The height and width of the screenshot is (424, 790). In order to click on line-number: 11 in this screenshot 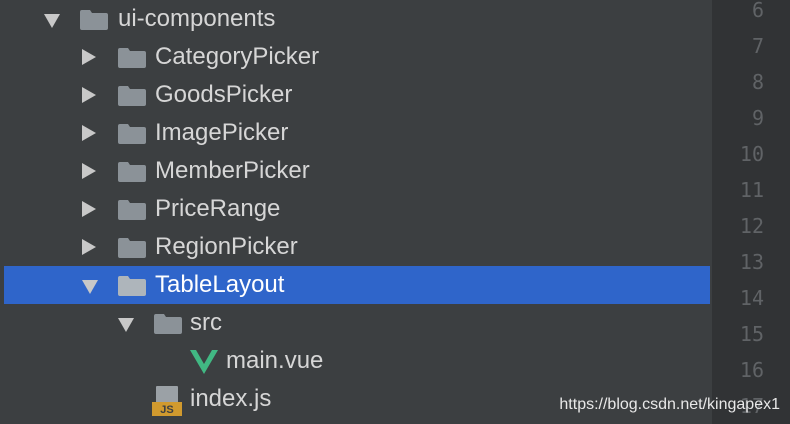, I will do `click(751, 190)`.